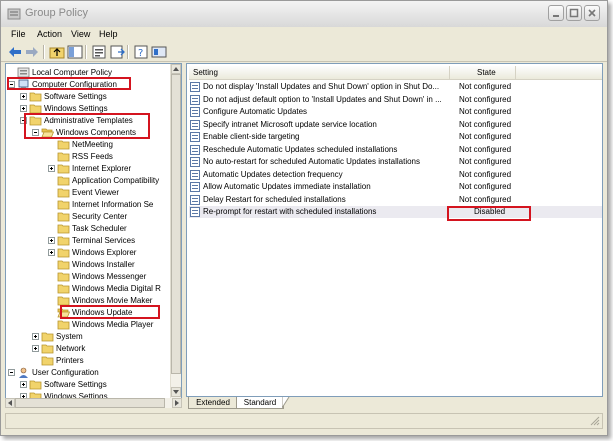 This screenshot has height=441, width=613. What do you see at coordinates (88, 337) in the screenshot?
I see `tree-item: System` at bounding box center [88, 337].